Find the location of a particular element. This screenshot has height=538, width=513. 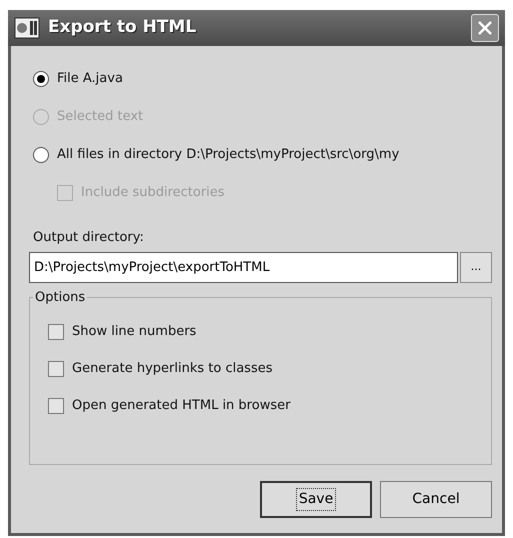

radio-label: File A.java is located at coordinates (90, 79).